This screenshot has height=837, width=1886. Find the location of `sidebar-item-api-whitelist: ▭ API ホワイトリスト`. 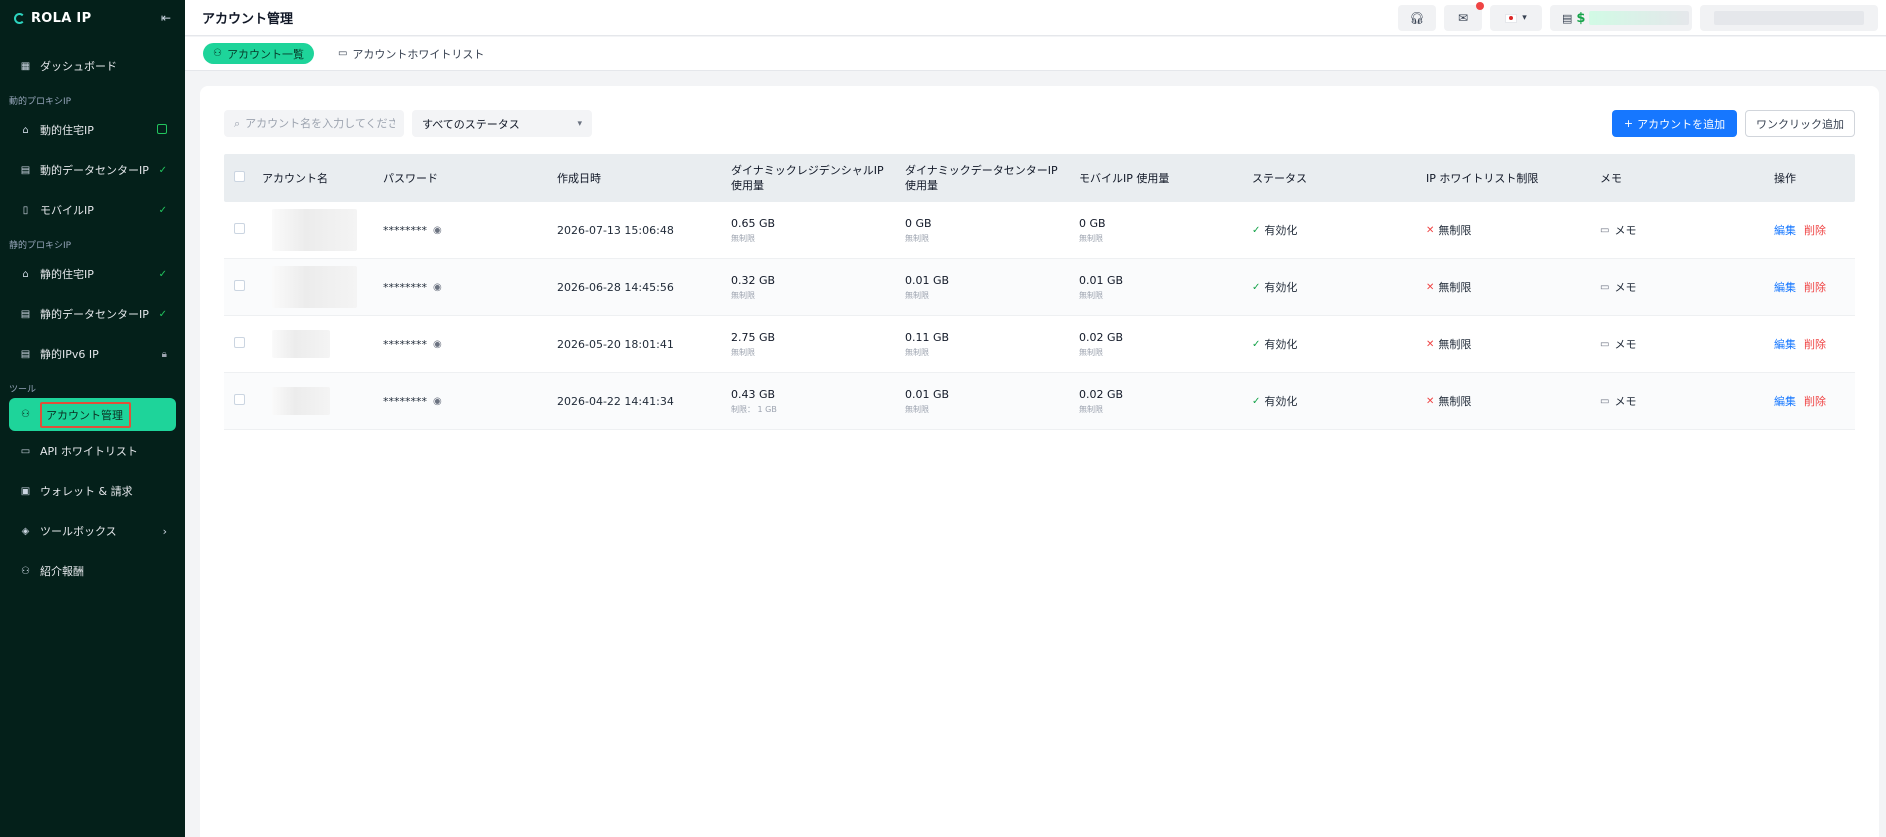

sidebar-item-api-whitelist: ▭ API ホワイトリスト is located at coordinates (92, 451).